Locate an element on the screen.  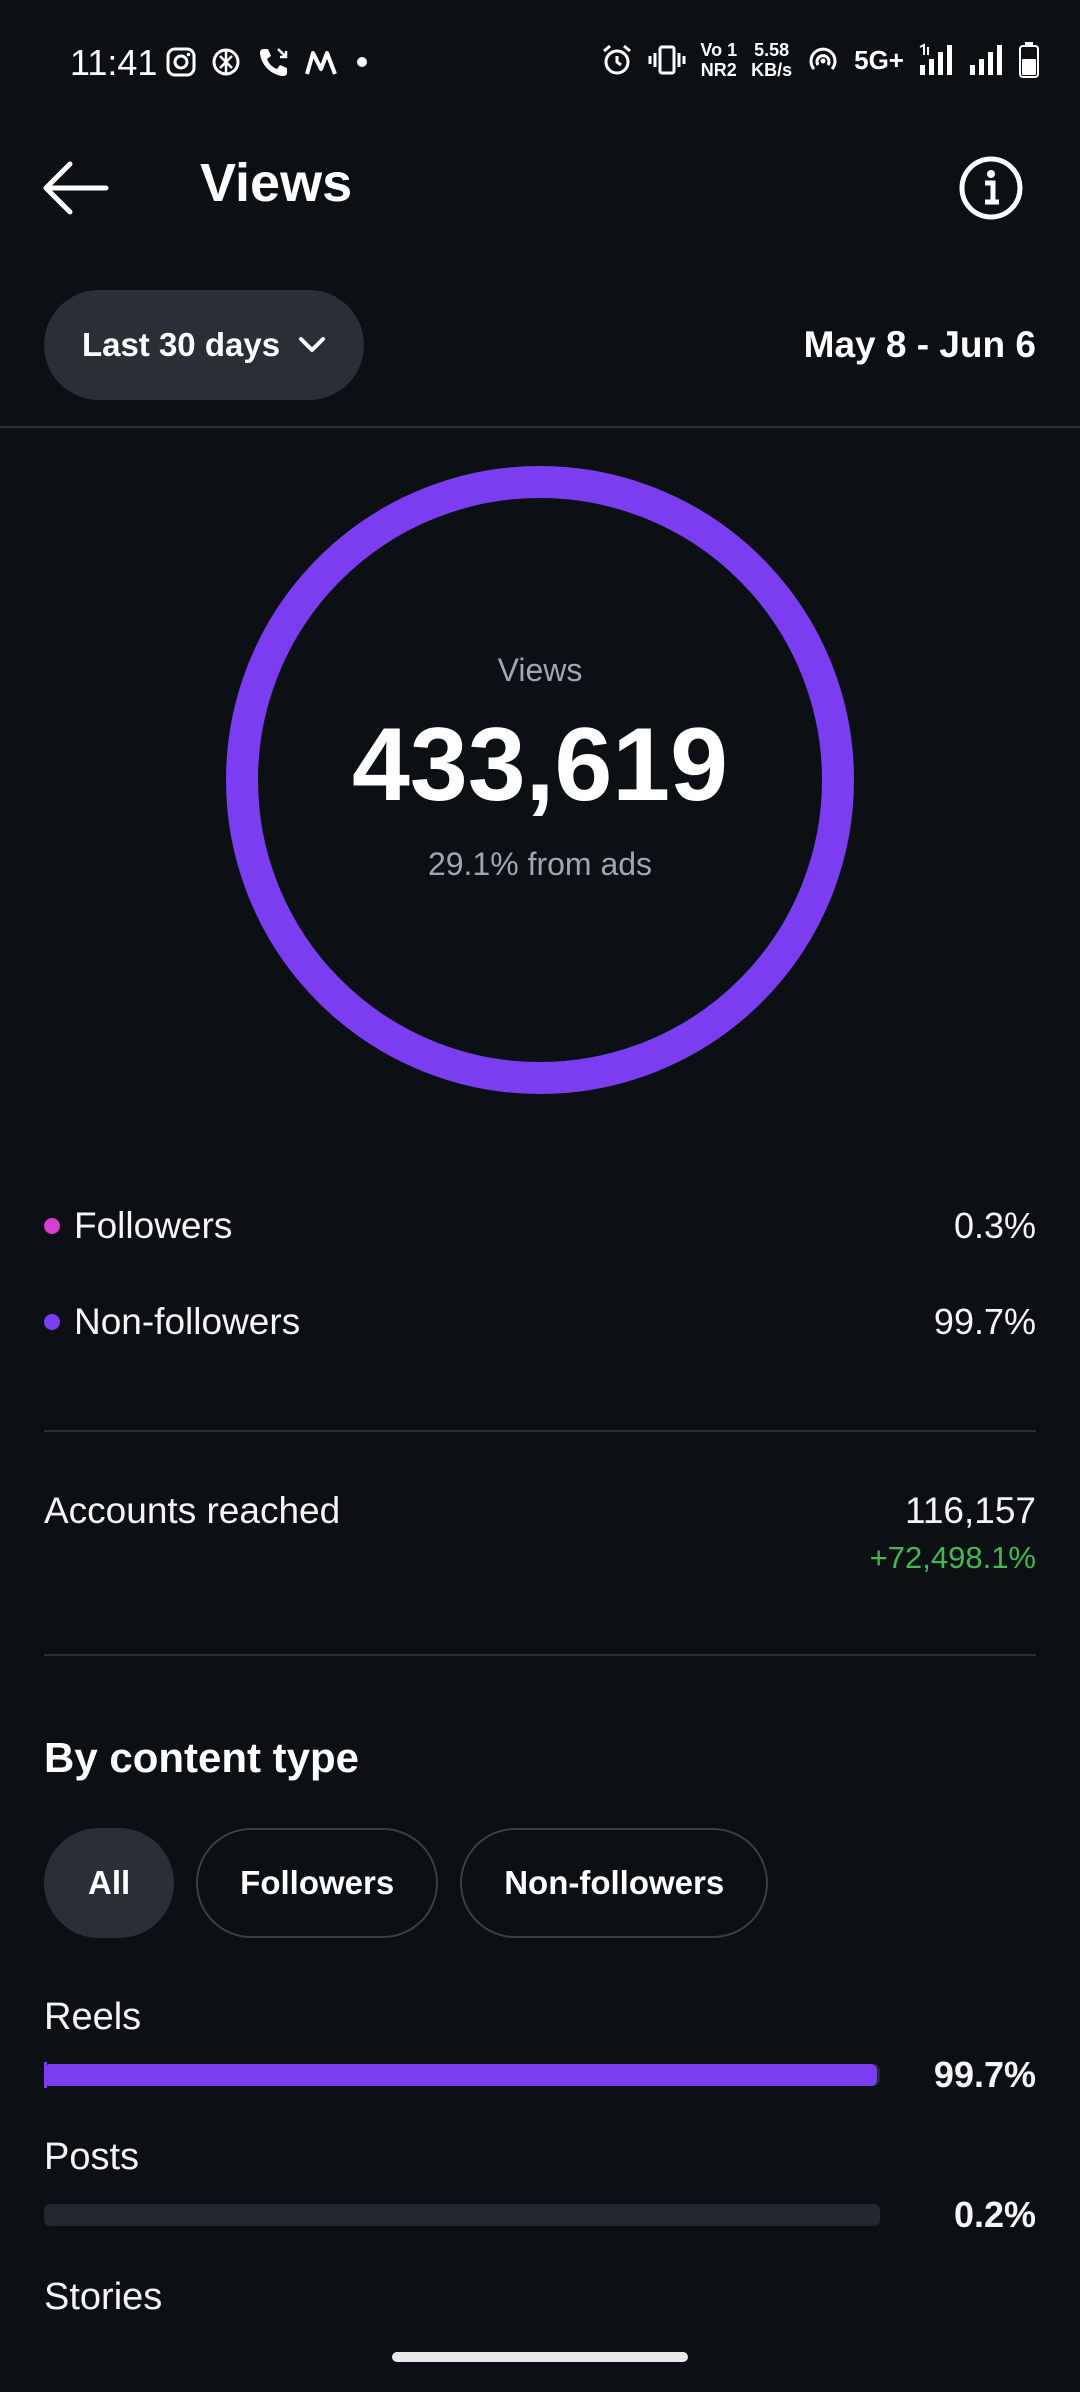
filter-chip-non-followers: Non-followers is located at coordinates (614, 1883).